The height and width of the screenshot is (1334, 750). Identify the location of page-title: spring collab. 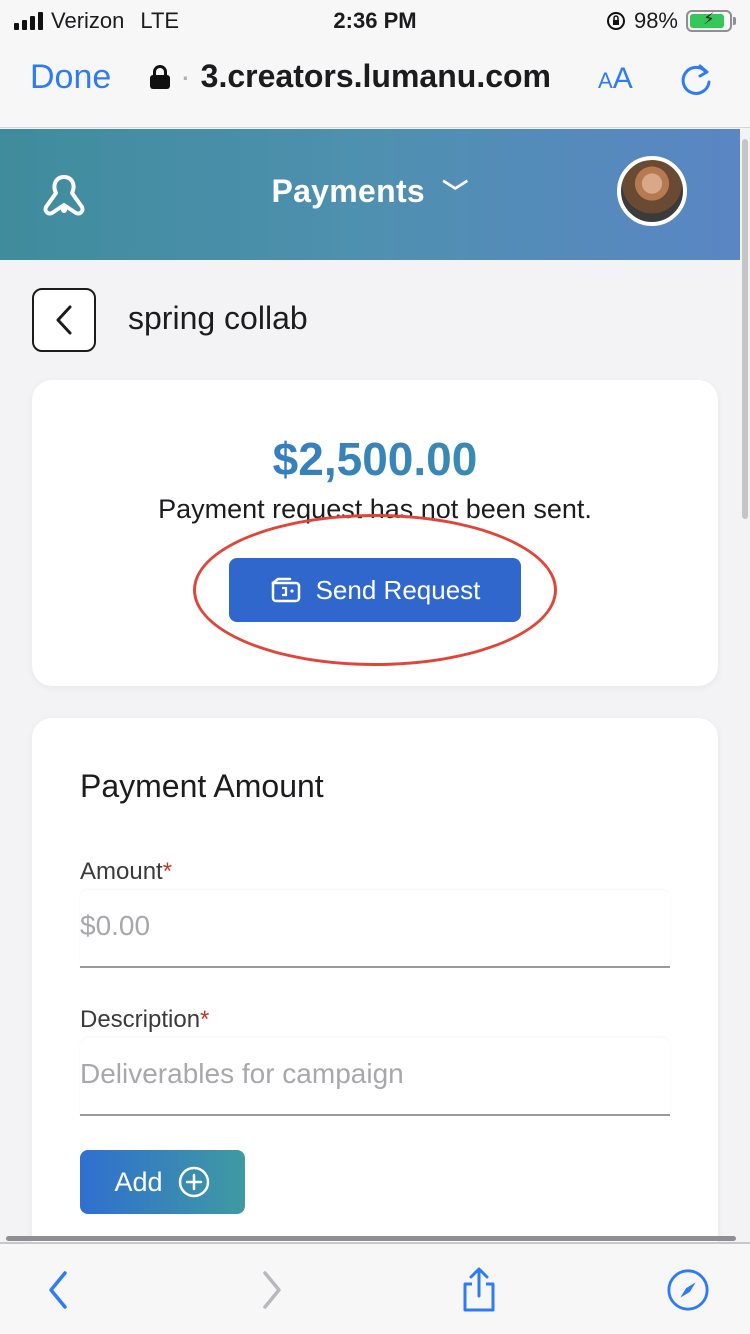
(218, 318).